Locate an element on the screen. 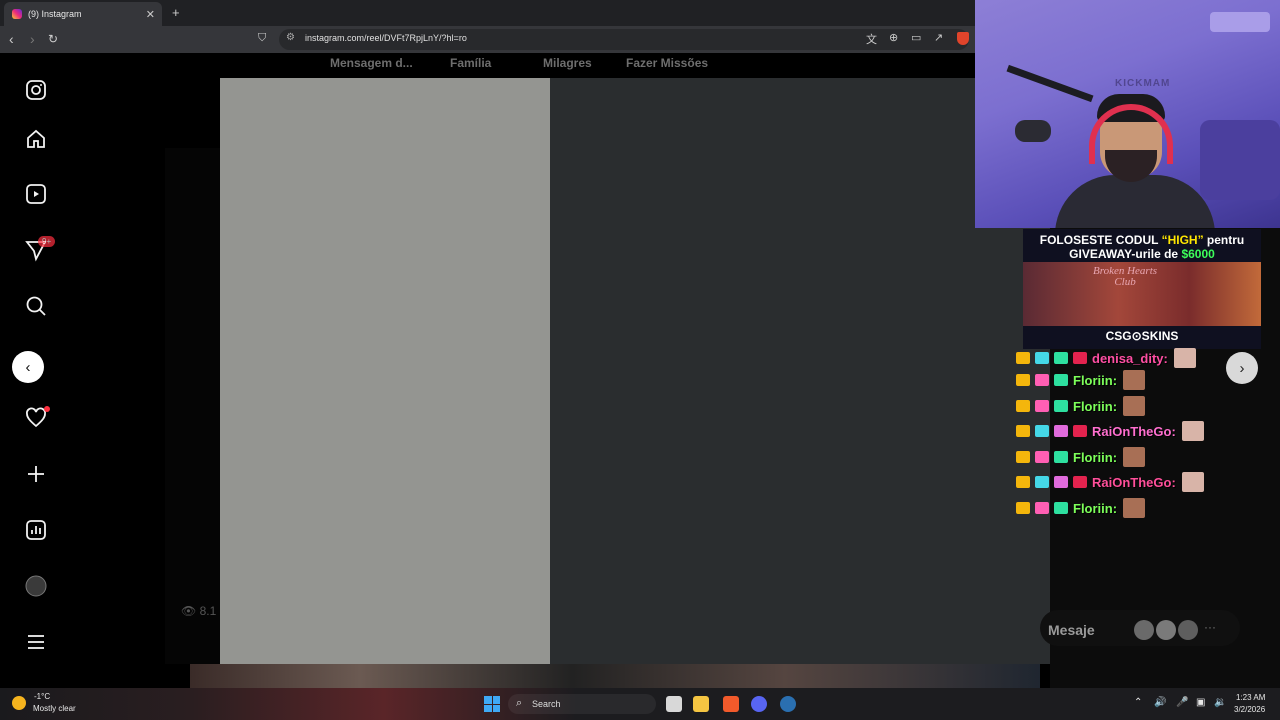  more-menu-icon is located at coordinates (36, 642).